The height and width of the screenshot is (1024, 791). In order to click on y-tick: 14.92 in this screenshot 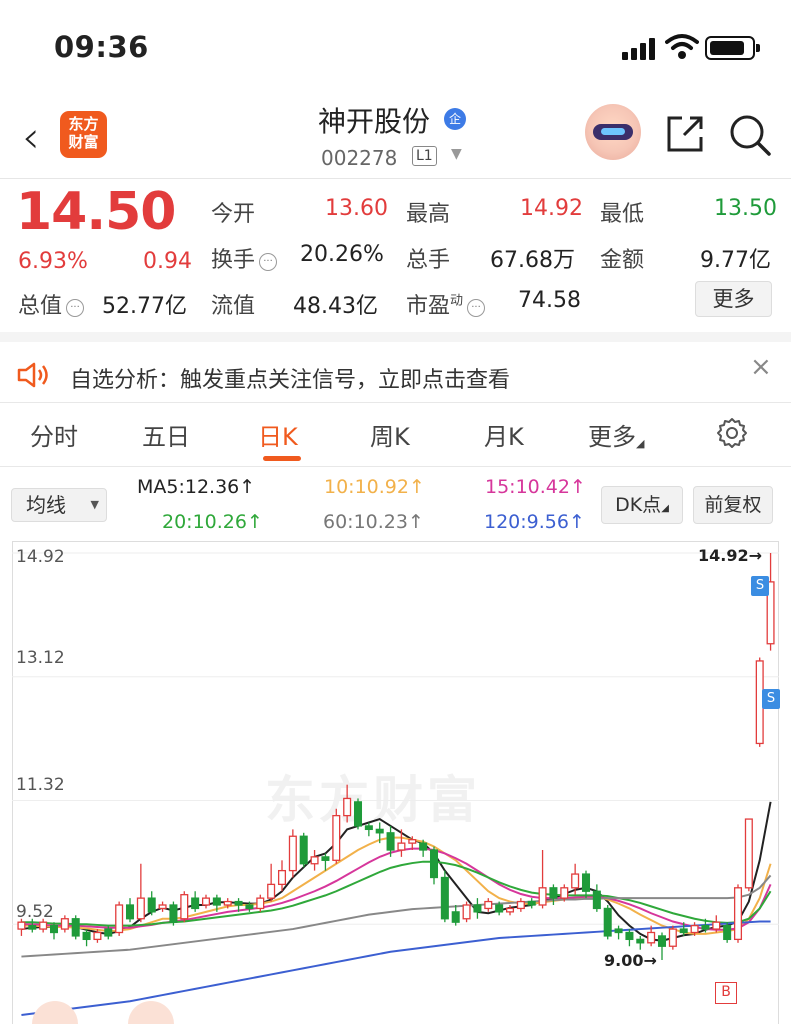, I will do `click(40, 557)`.